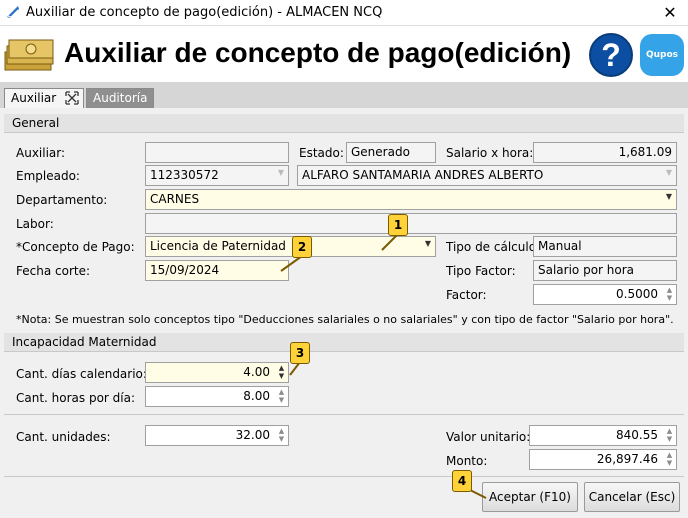 This screenshot has height=518, width=688. I want to click on help-button: ?, so click(611, 55).